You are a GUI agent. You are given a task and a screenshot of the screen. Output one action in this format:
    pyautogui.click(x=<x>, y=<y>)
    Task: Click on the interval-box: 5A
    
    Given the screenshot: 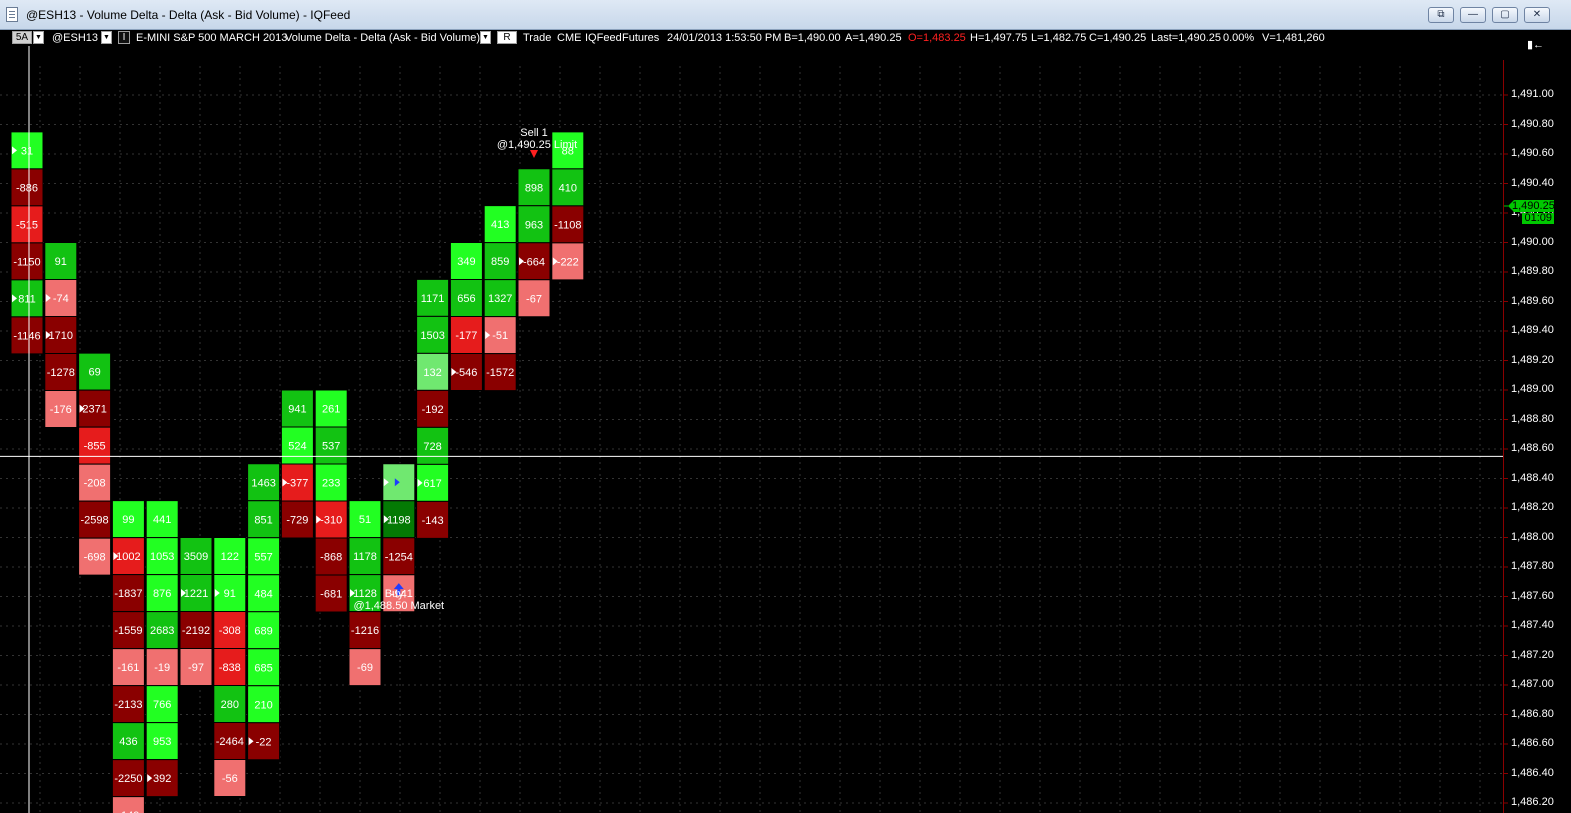 What is the action you would take?
    pyautogui.click(x=22, y=37)
    